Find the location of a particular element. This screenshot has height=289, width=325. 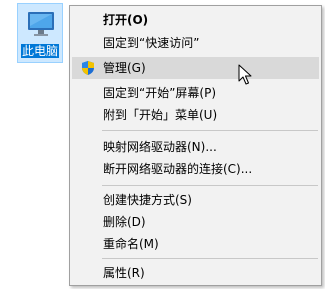

mouse-cursor-icon is located at coordinates (245, 74).